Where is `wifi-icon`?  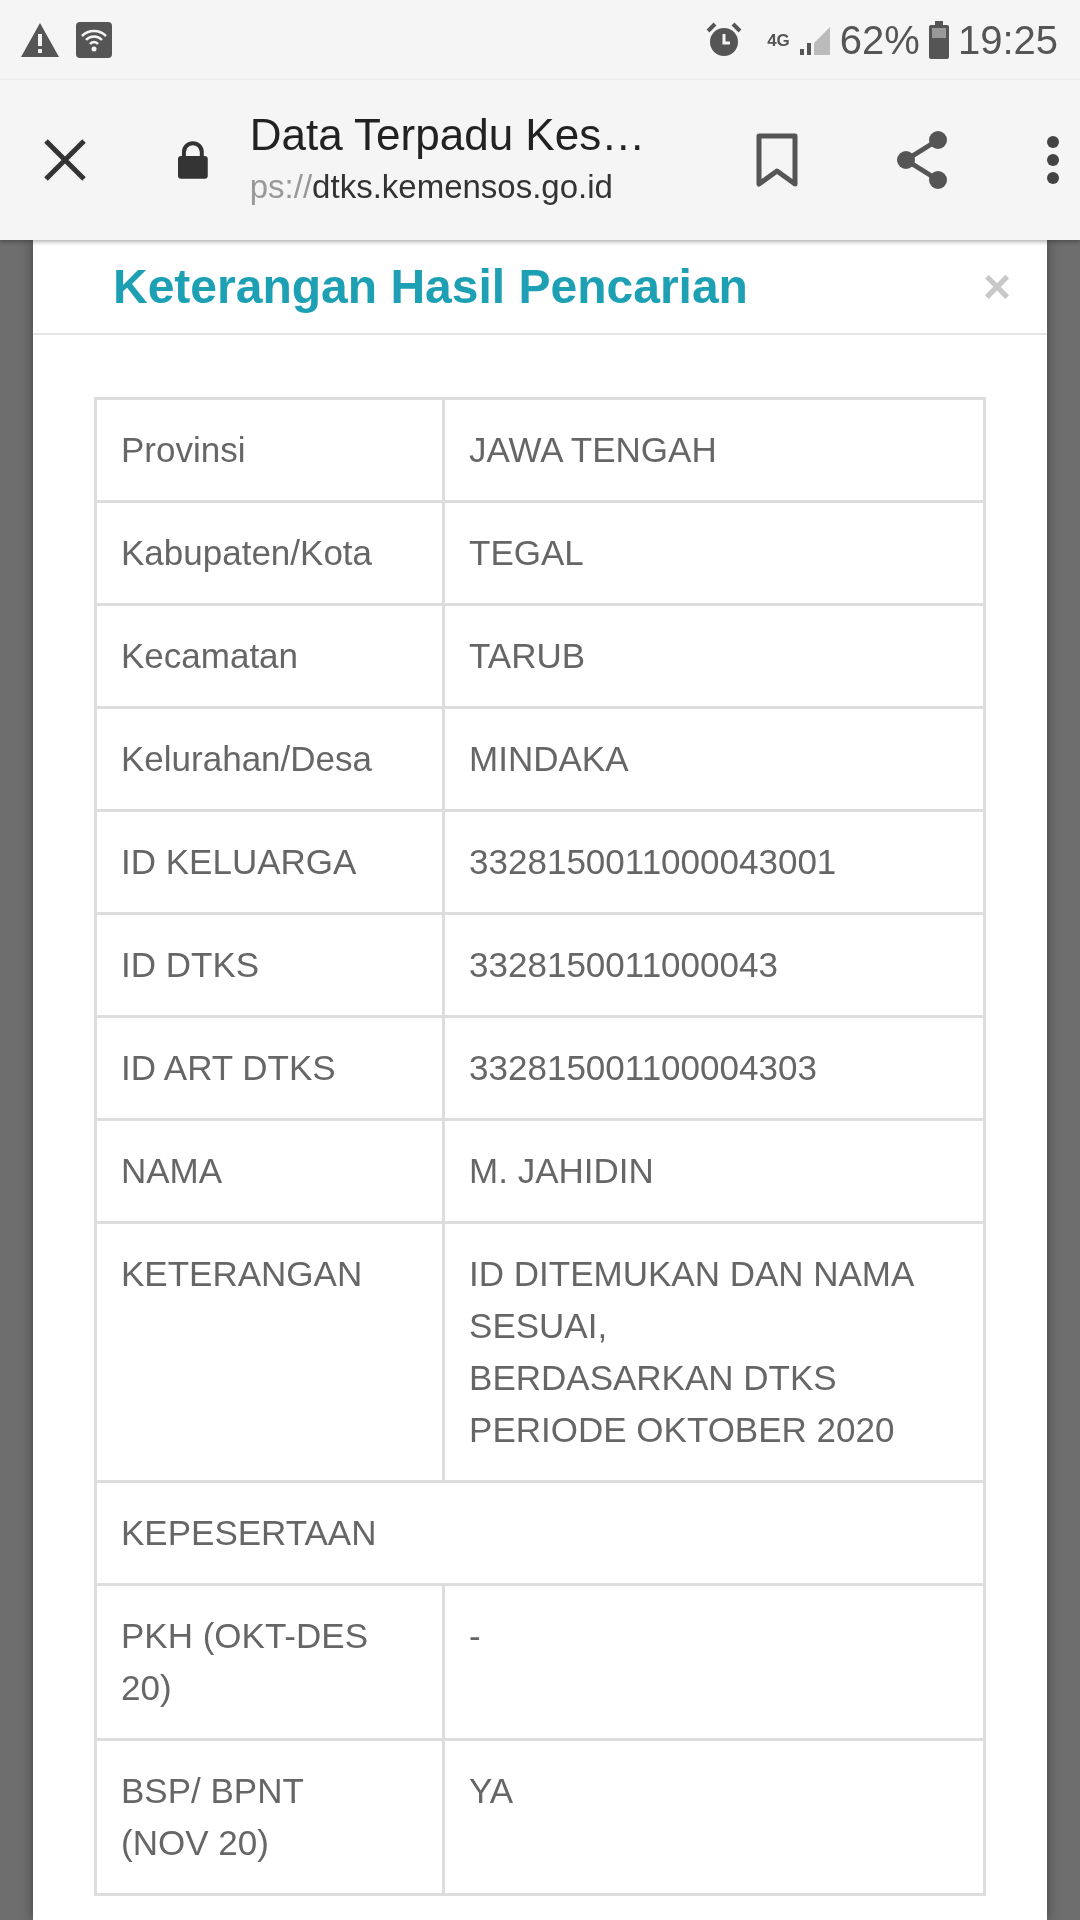
wifi-icon is located at coordinates (94, 40).